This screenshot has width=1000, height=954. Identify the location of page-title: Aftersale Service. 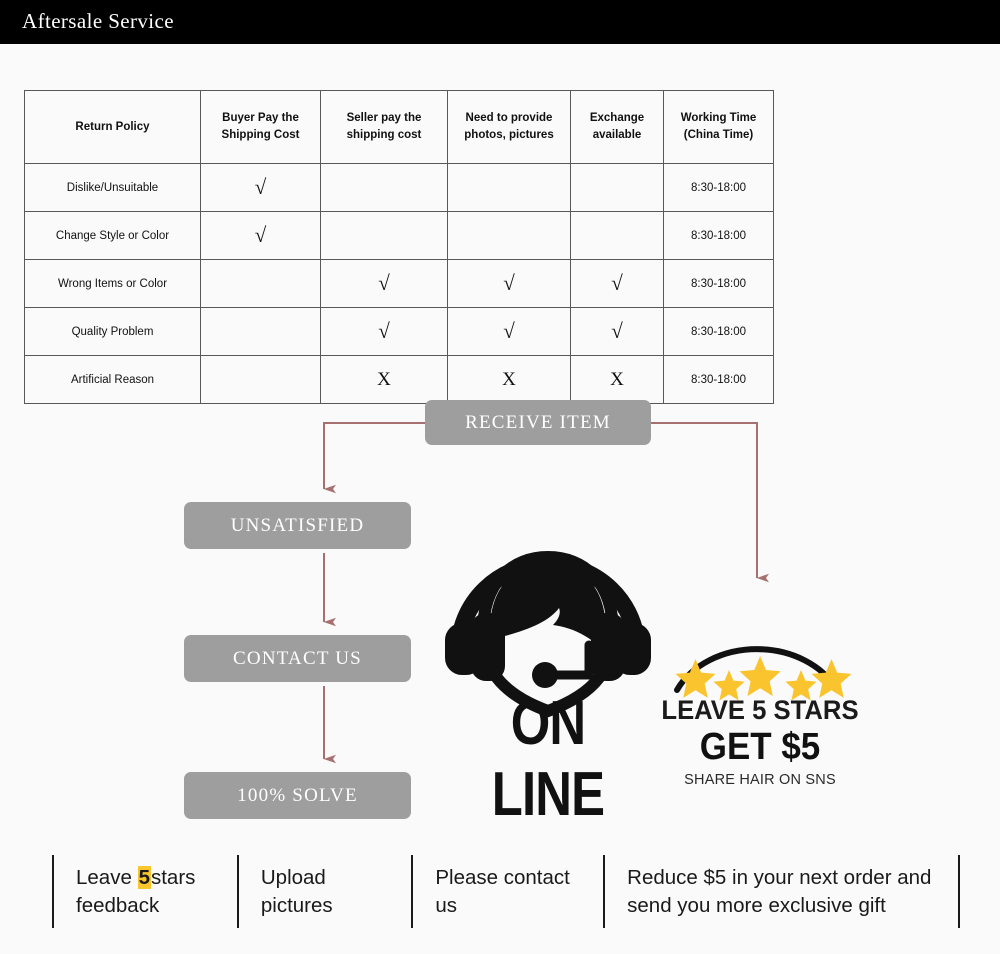
(98, 21).